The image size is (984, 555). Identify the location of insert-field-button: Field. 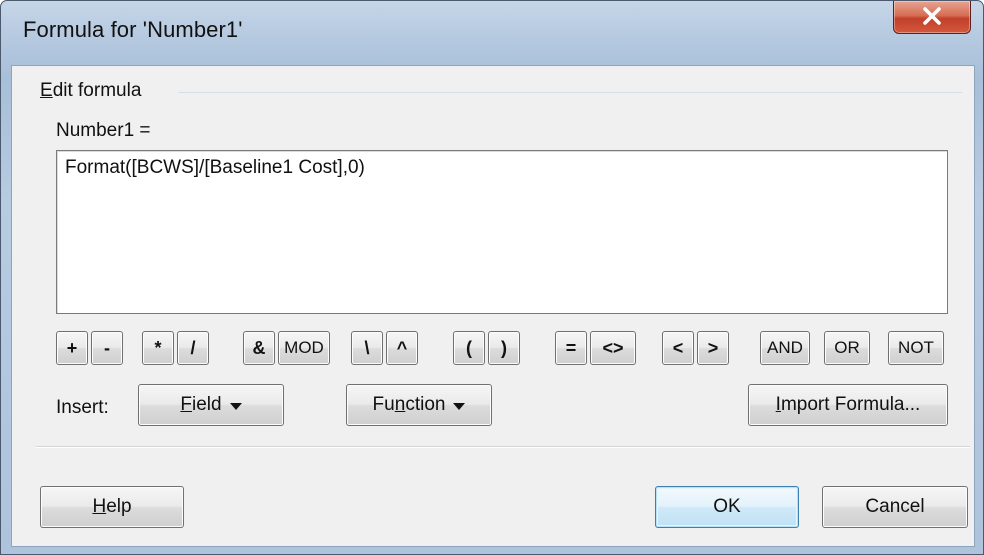
(211, 405).